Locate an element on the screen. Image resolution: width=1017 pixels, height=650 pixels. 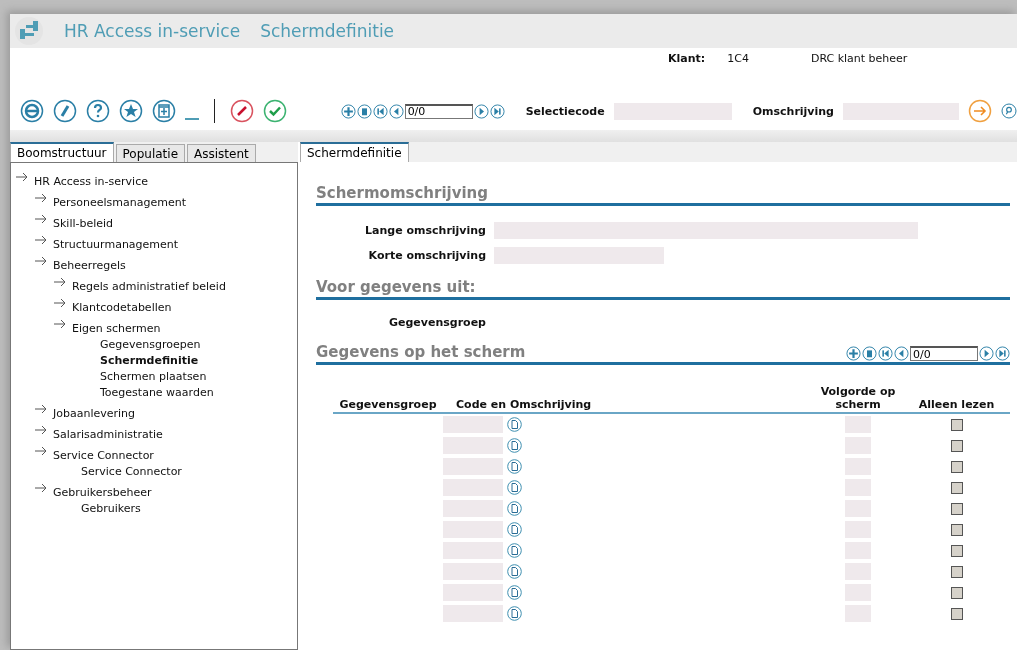
tree-item: Personeelsmanagement is located at coordinates (119, 201).